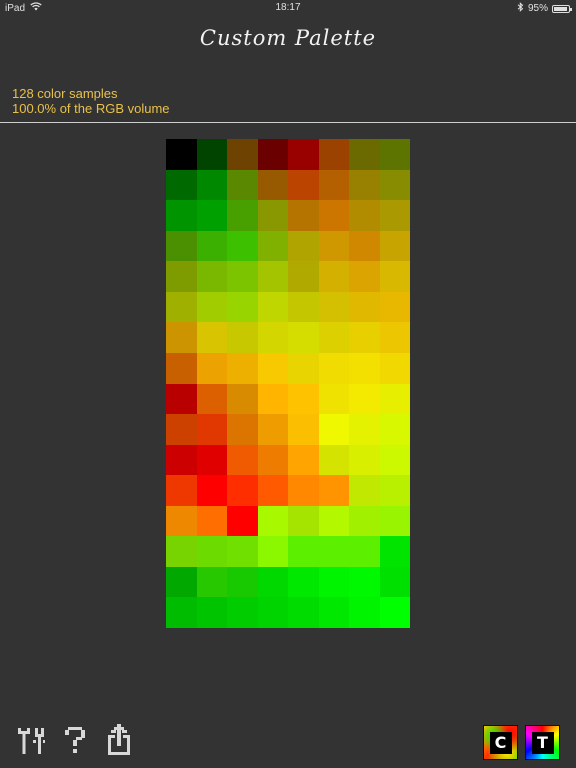  I want to click on color-mode-button: C, so click(500, 742).